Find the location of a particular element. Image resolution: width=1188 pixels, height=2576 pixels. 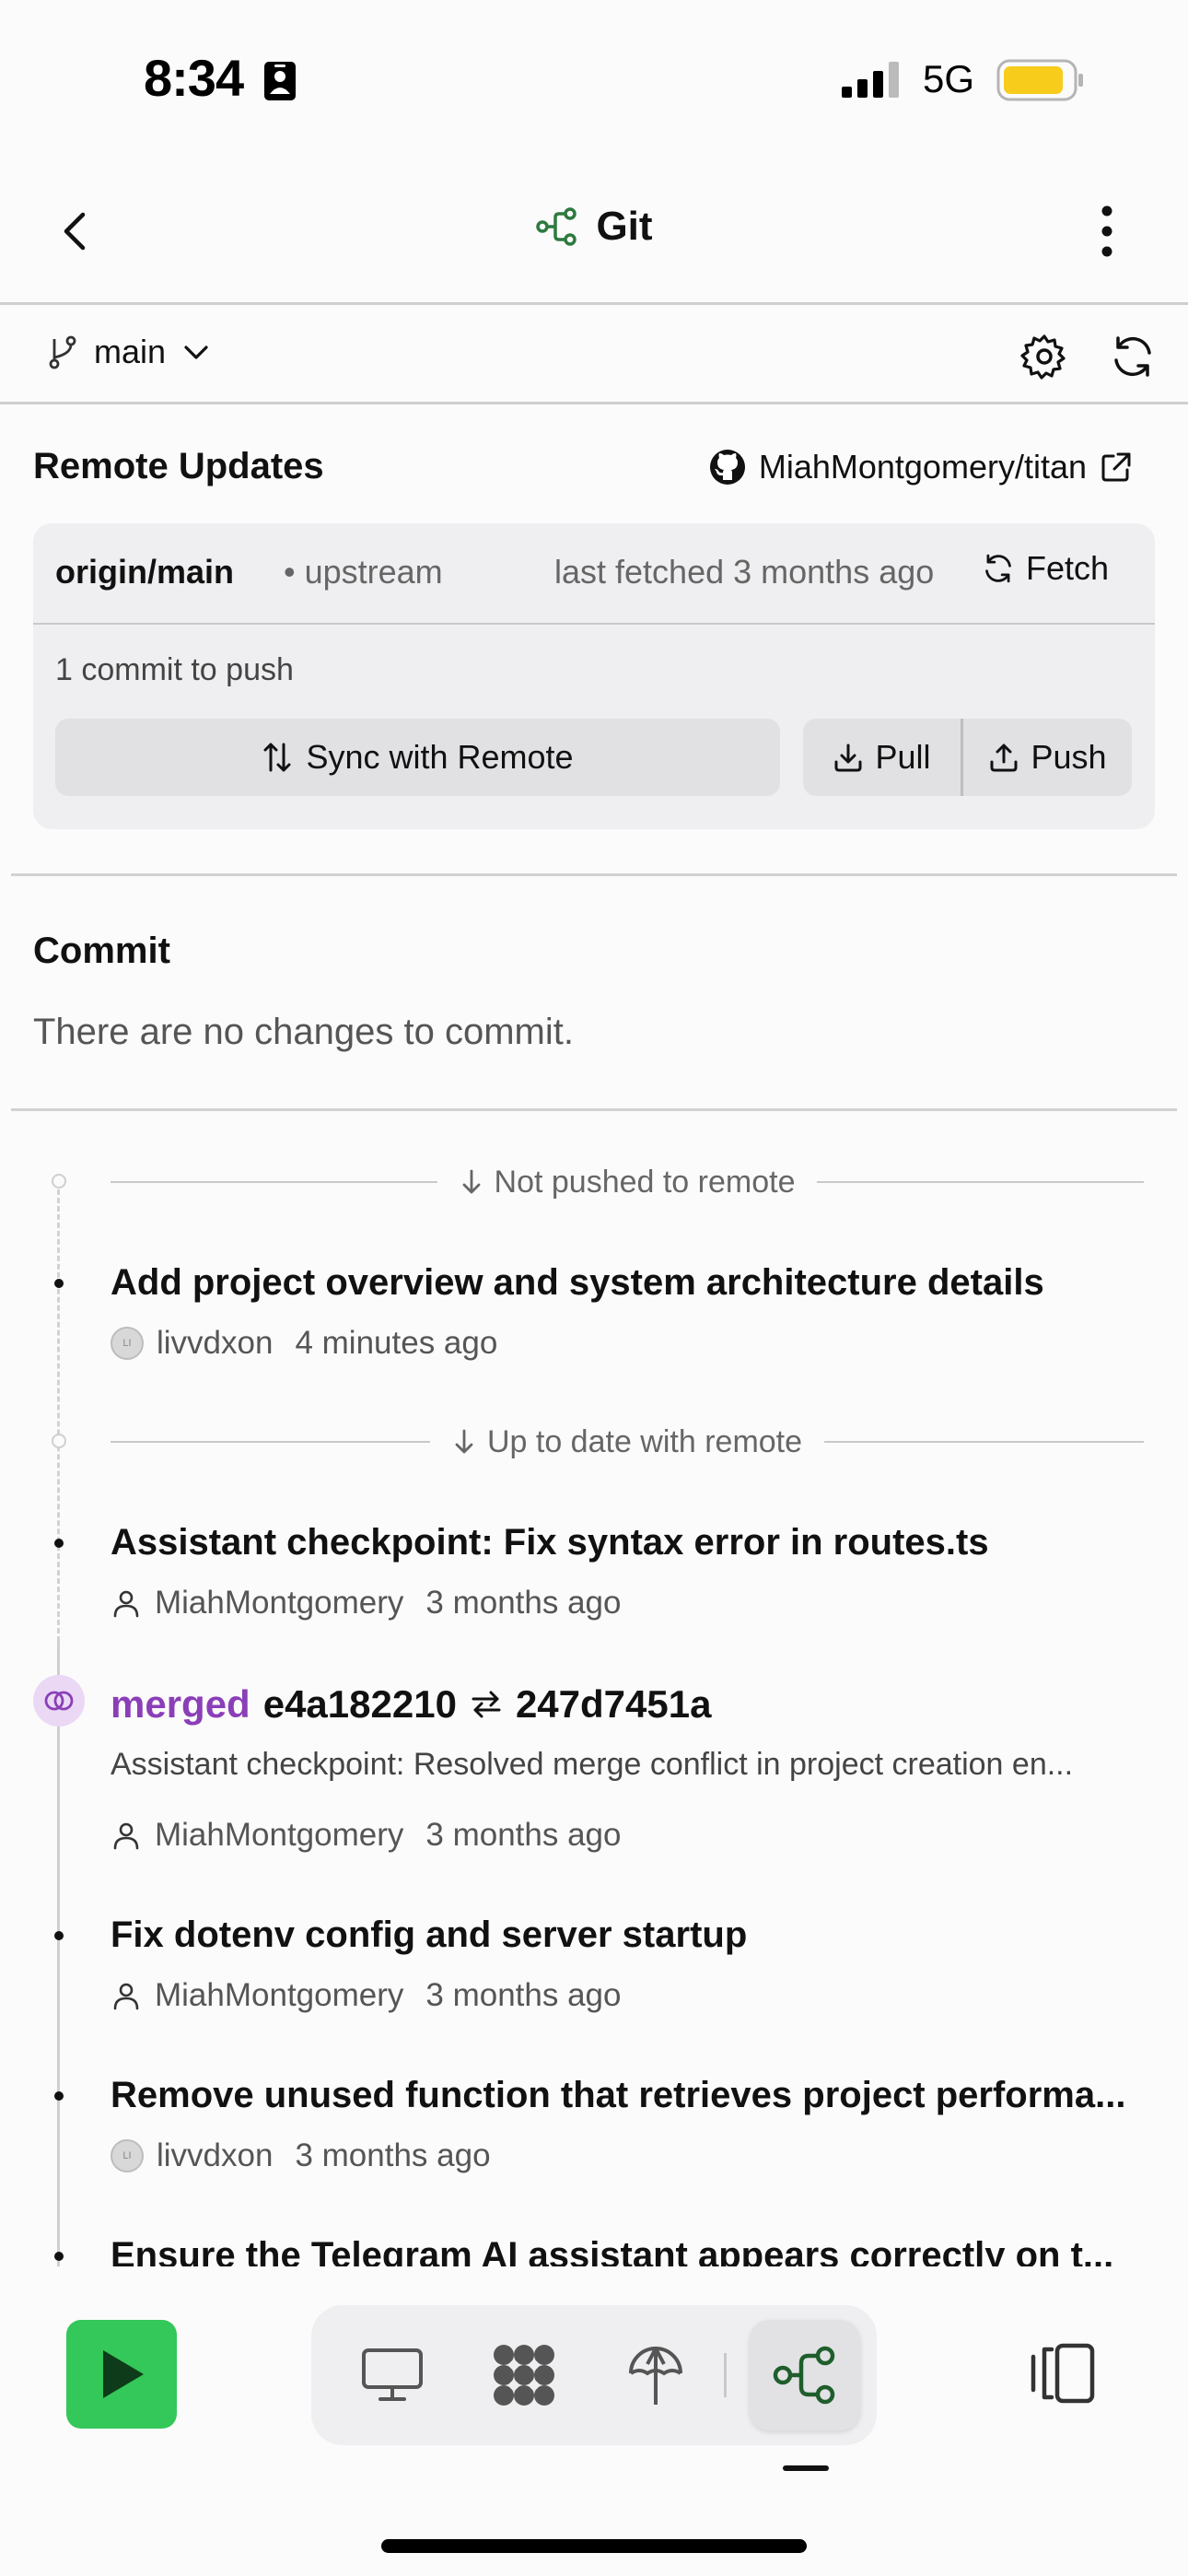

merge-node is located at coordinates (59, 1701).